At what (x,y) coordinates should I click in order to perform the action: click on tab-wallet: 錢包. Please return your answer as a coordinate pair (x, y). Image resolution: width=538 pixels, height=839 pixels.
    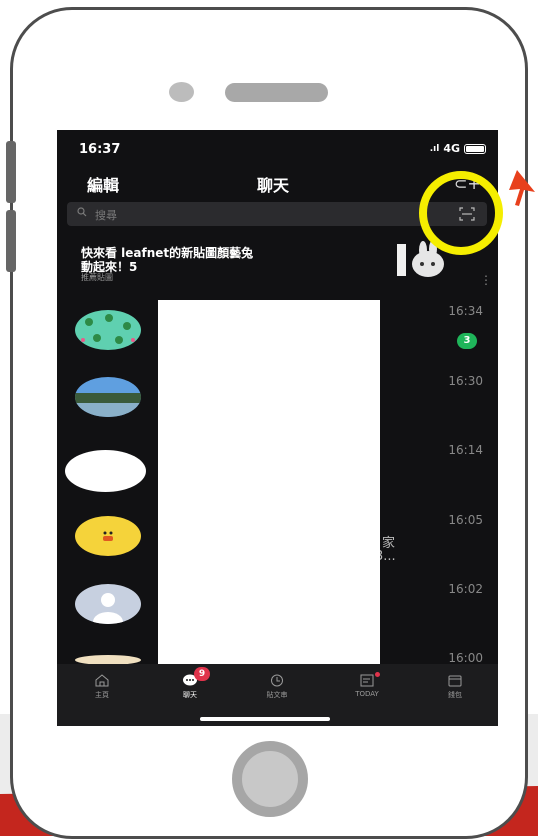
    Looking at the image, I should click on (455, 687).